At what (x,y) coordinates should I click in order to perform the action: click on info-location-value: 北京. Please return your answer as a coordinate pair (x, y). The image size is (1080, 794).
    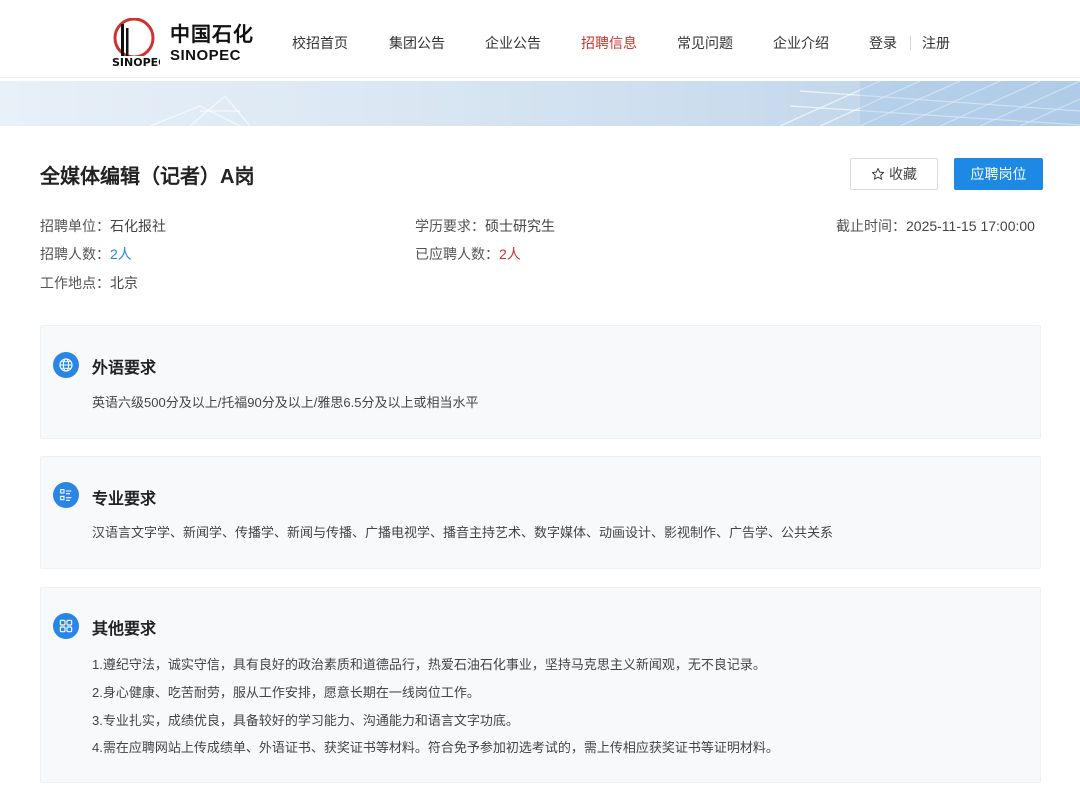
    Looking at the image, I should click on (124, 283).